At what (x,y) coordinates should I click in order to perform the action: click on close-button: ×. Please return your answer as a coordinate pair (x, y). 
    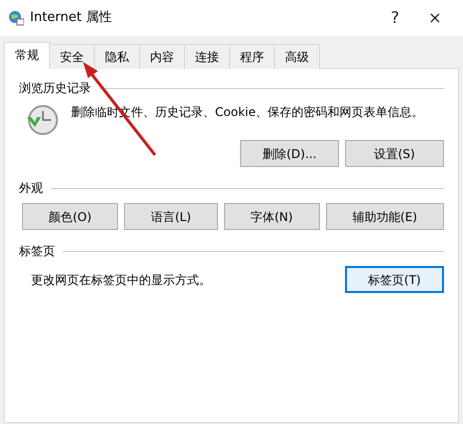
    Looking at the image, I should click on (435, 18).